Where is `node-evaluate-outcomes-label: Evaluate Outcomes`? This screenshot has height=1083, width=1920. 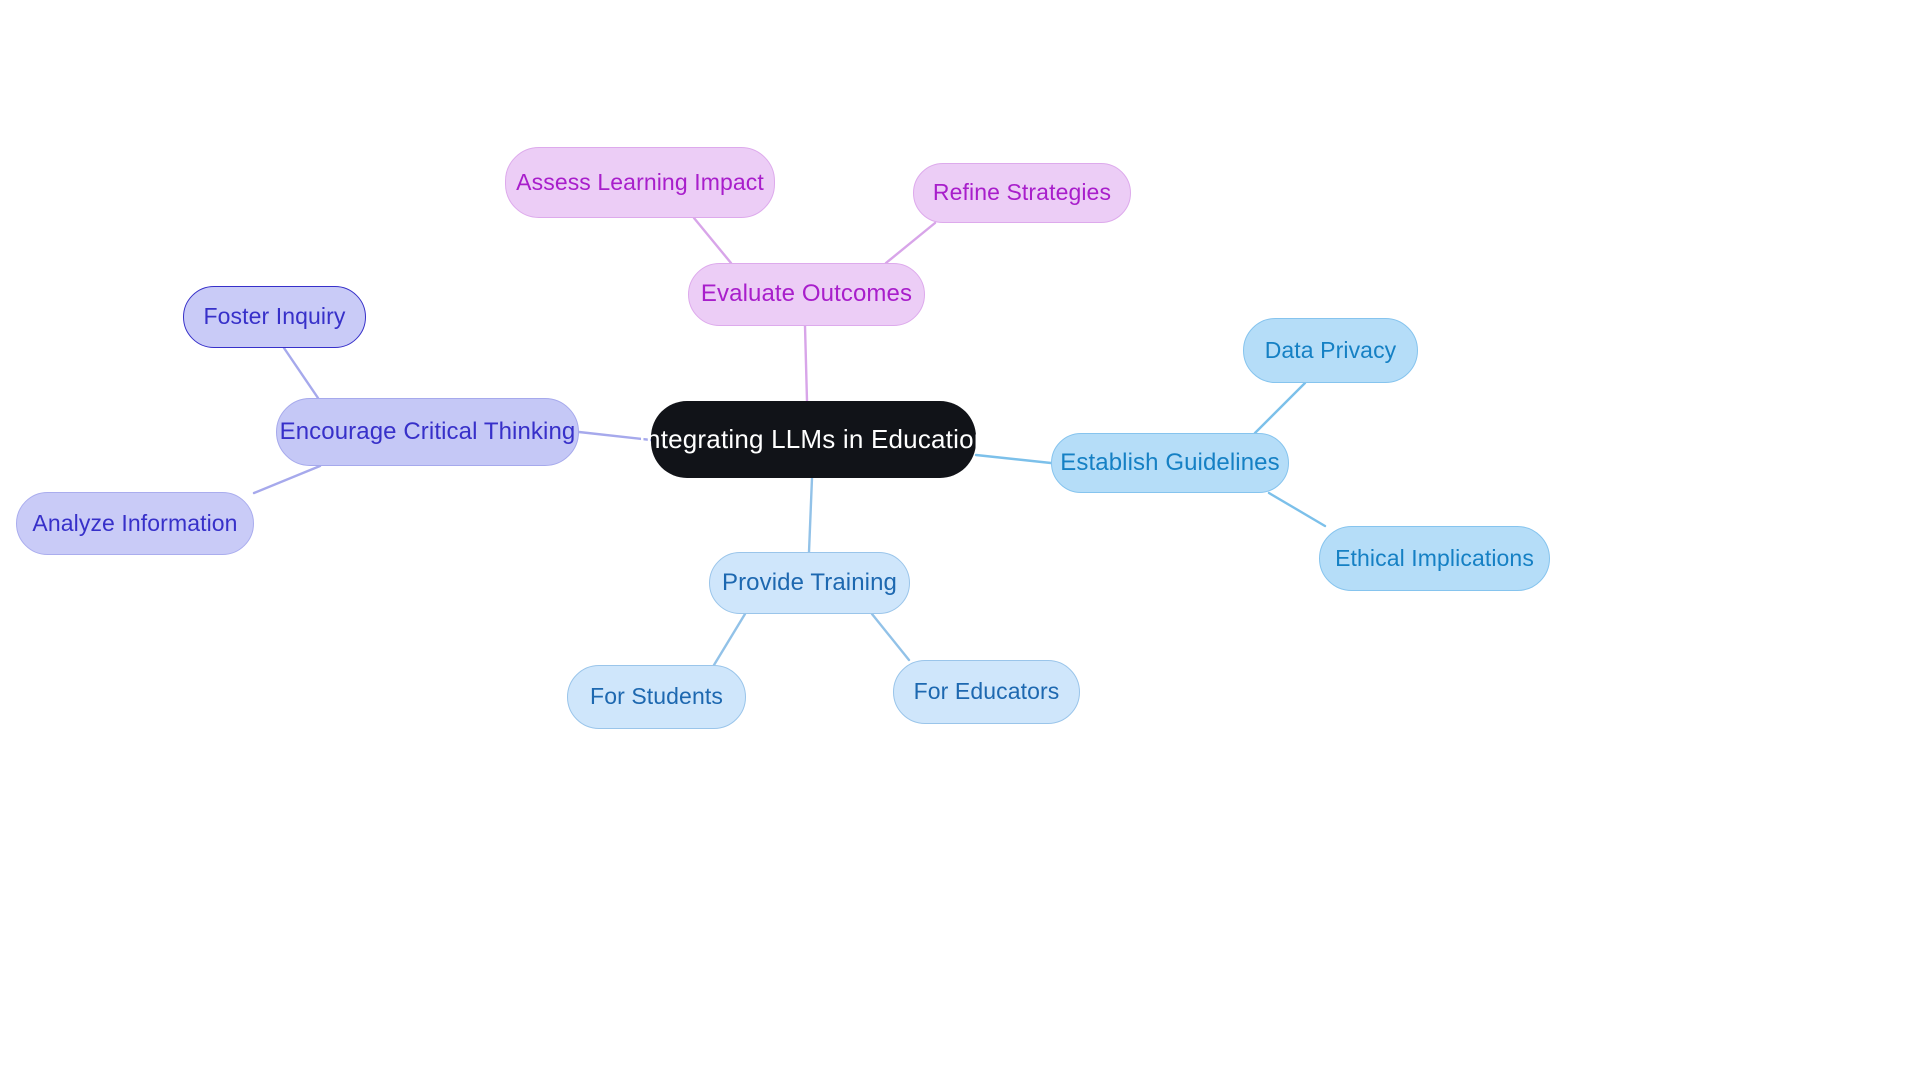
node-evaluate-outcomes-label: Evaluate Outcomes is located at coordinates (806, 294).